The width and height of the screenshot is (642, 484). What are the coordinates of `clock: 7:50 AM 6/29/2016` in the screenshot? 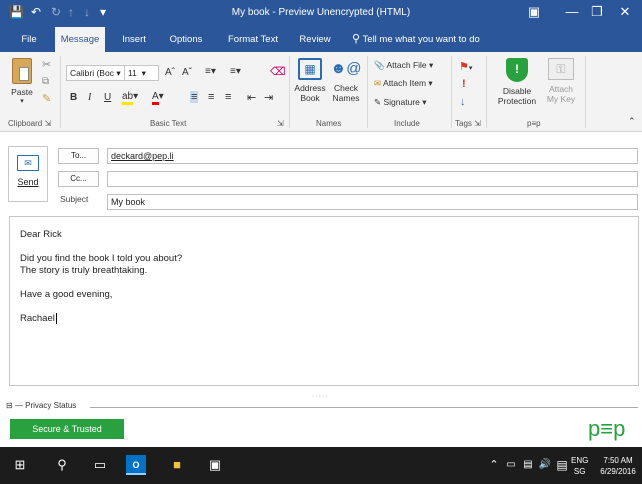 It's located at (618, 466).